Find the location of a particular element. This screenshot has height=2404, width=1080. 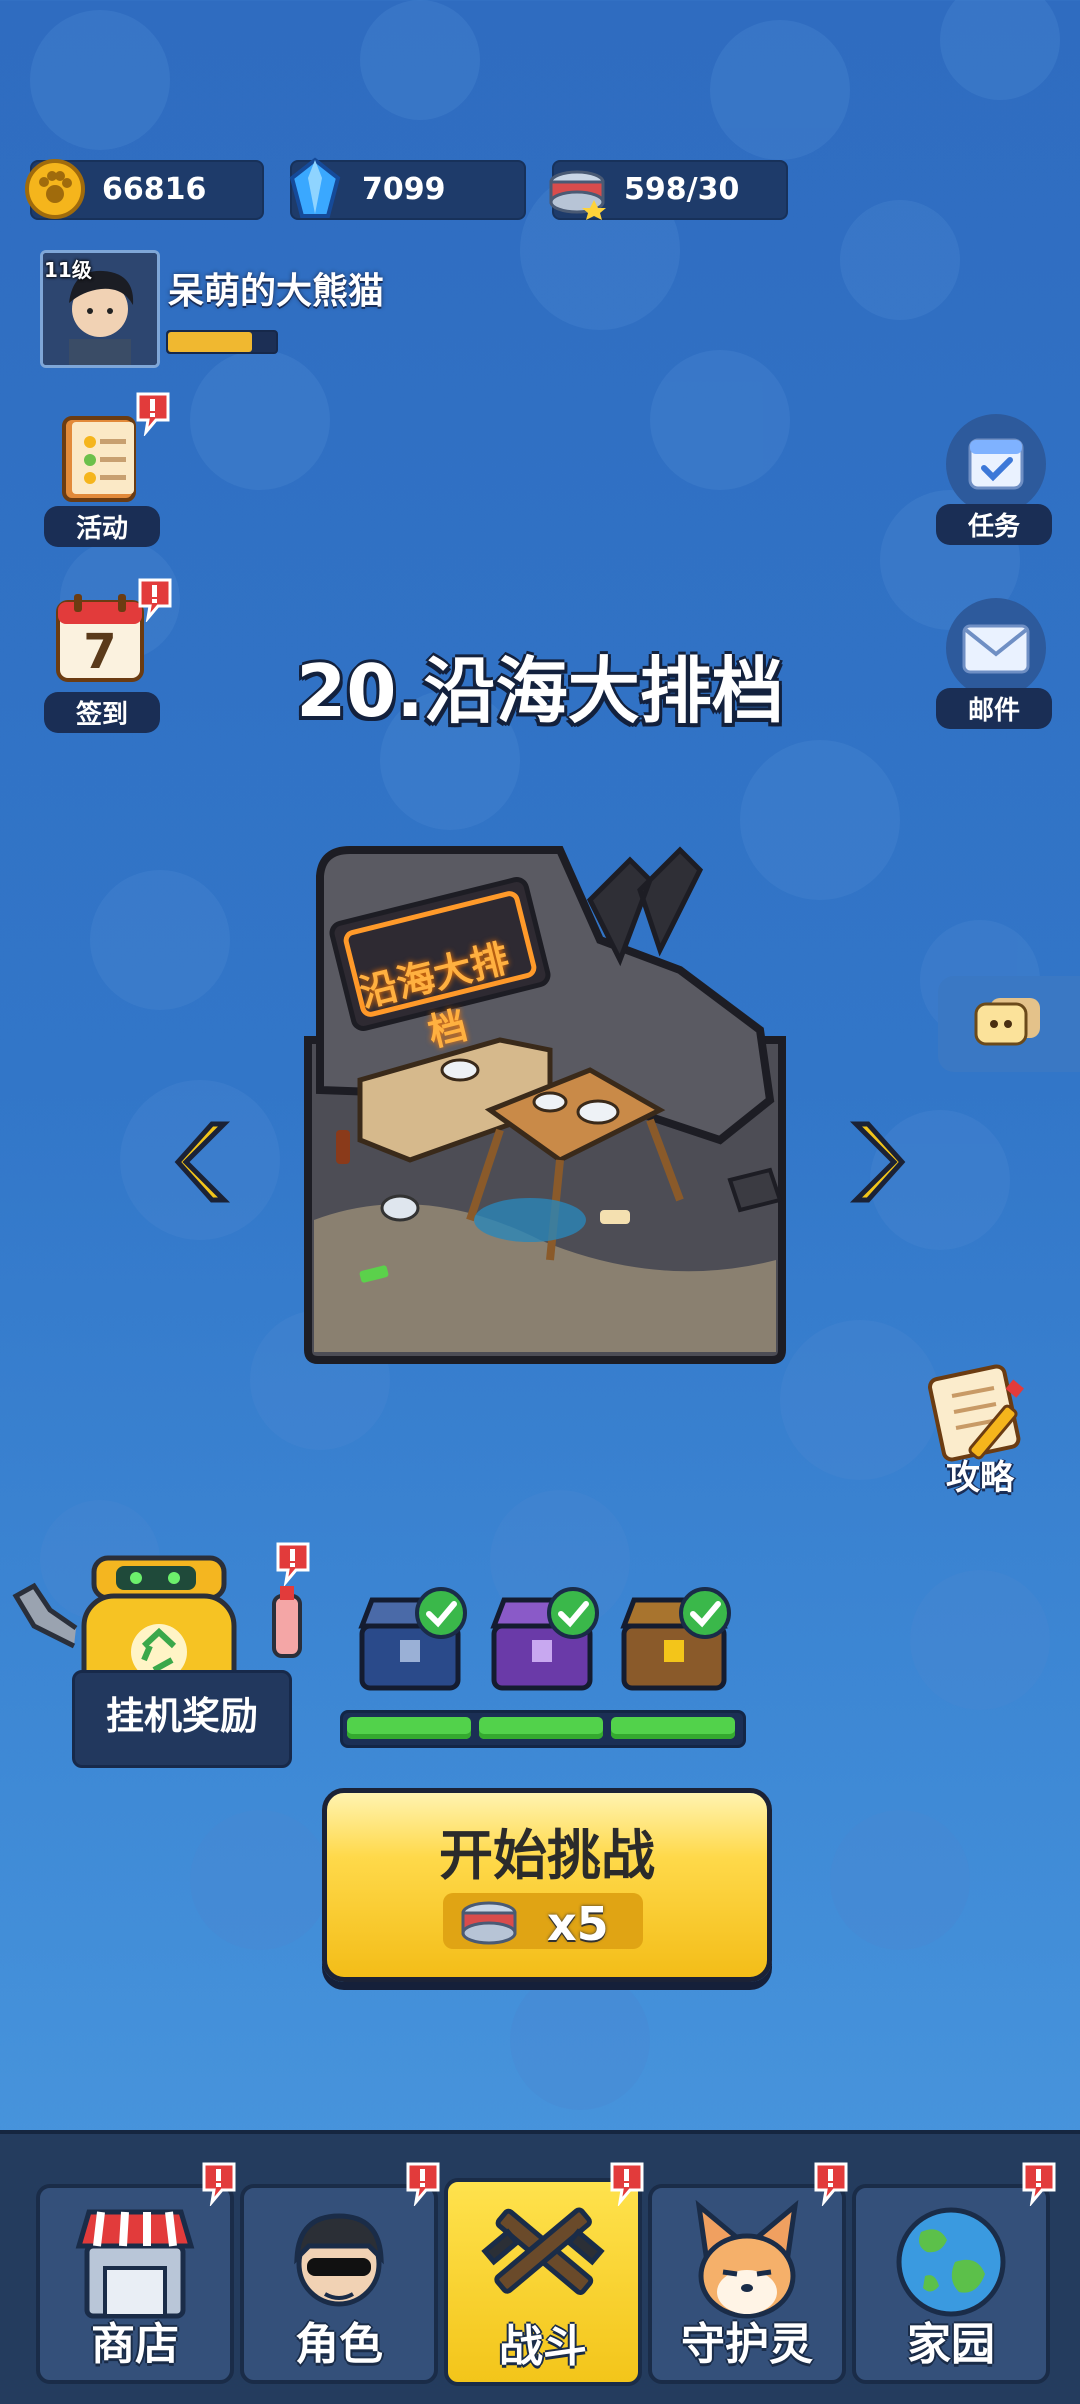

xp-bar is located at coordinates (222, 342).